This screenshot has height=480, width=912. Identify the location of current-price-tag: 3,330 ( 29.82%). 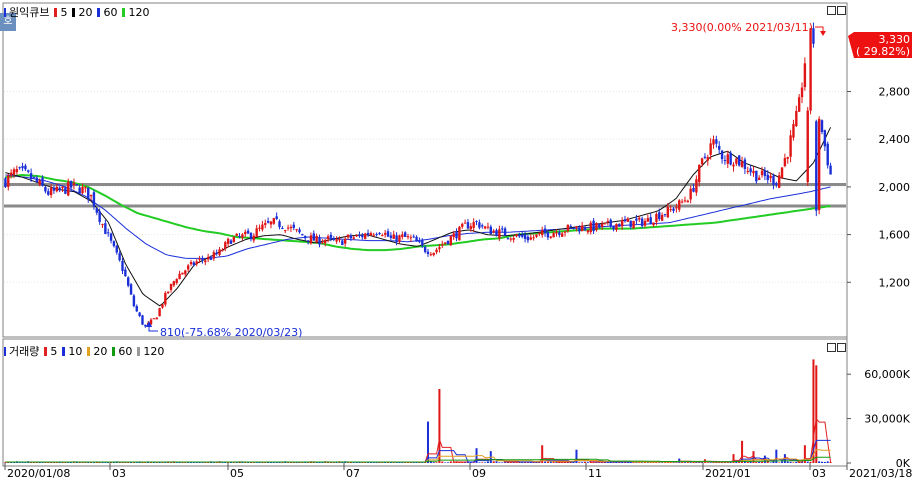
(880, 45).